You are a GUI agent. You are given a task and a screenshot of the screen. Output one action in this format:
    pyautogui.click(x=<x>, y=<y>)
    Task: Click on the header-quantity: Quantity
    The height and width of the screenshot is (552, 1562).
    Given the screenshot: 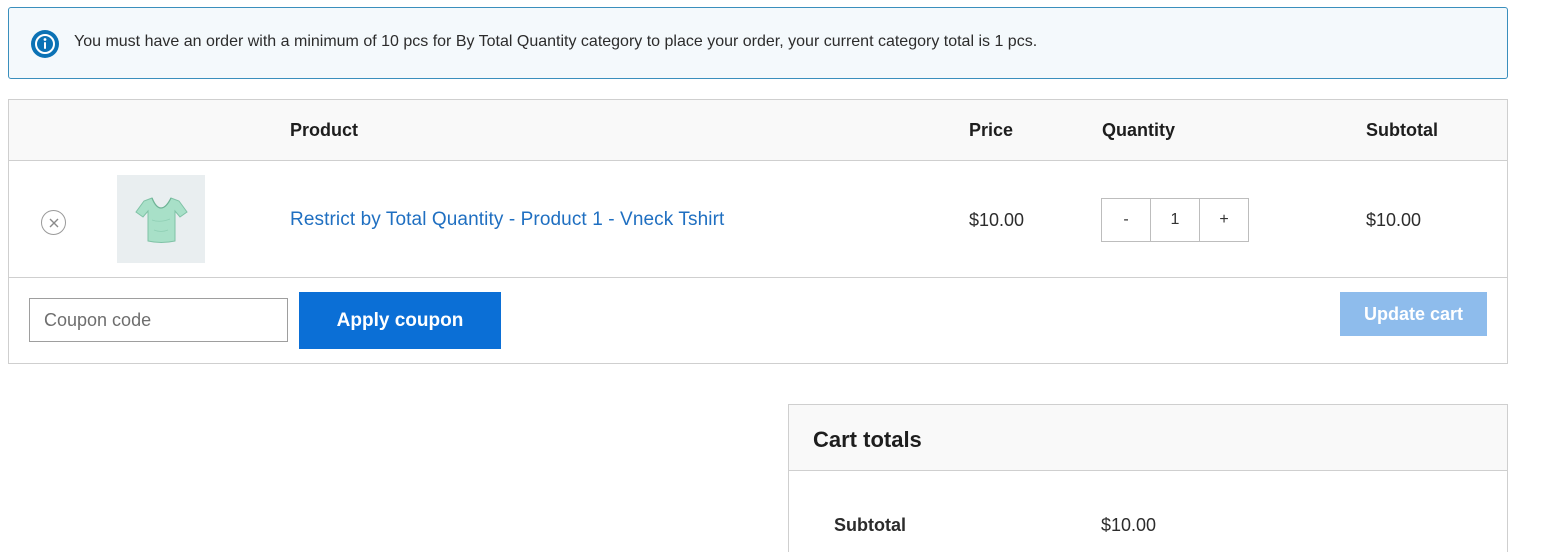 What is the action you would take?
    pyautogui.click(x=1139, y=130)
    